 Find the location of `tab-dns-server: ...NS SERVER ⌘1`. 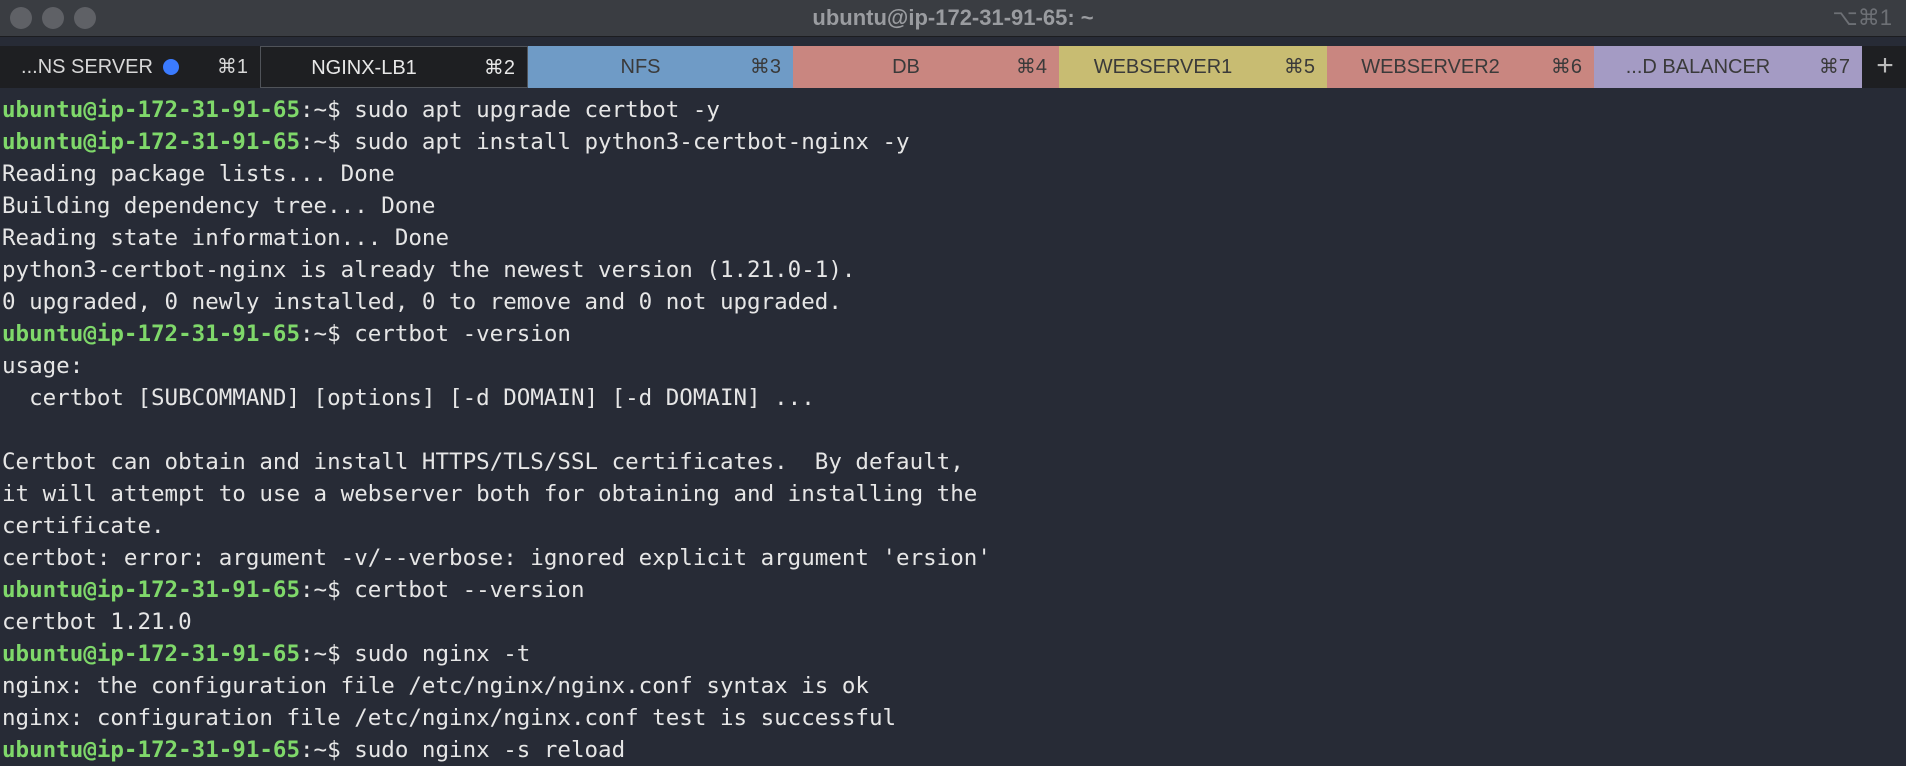

tab-dns-server: ...NS SERVER ⌘1 is located at coordinates (130, 67).